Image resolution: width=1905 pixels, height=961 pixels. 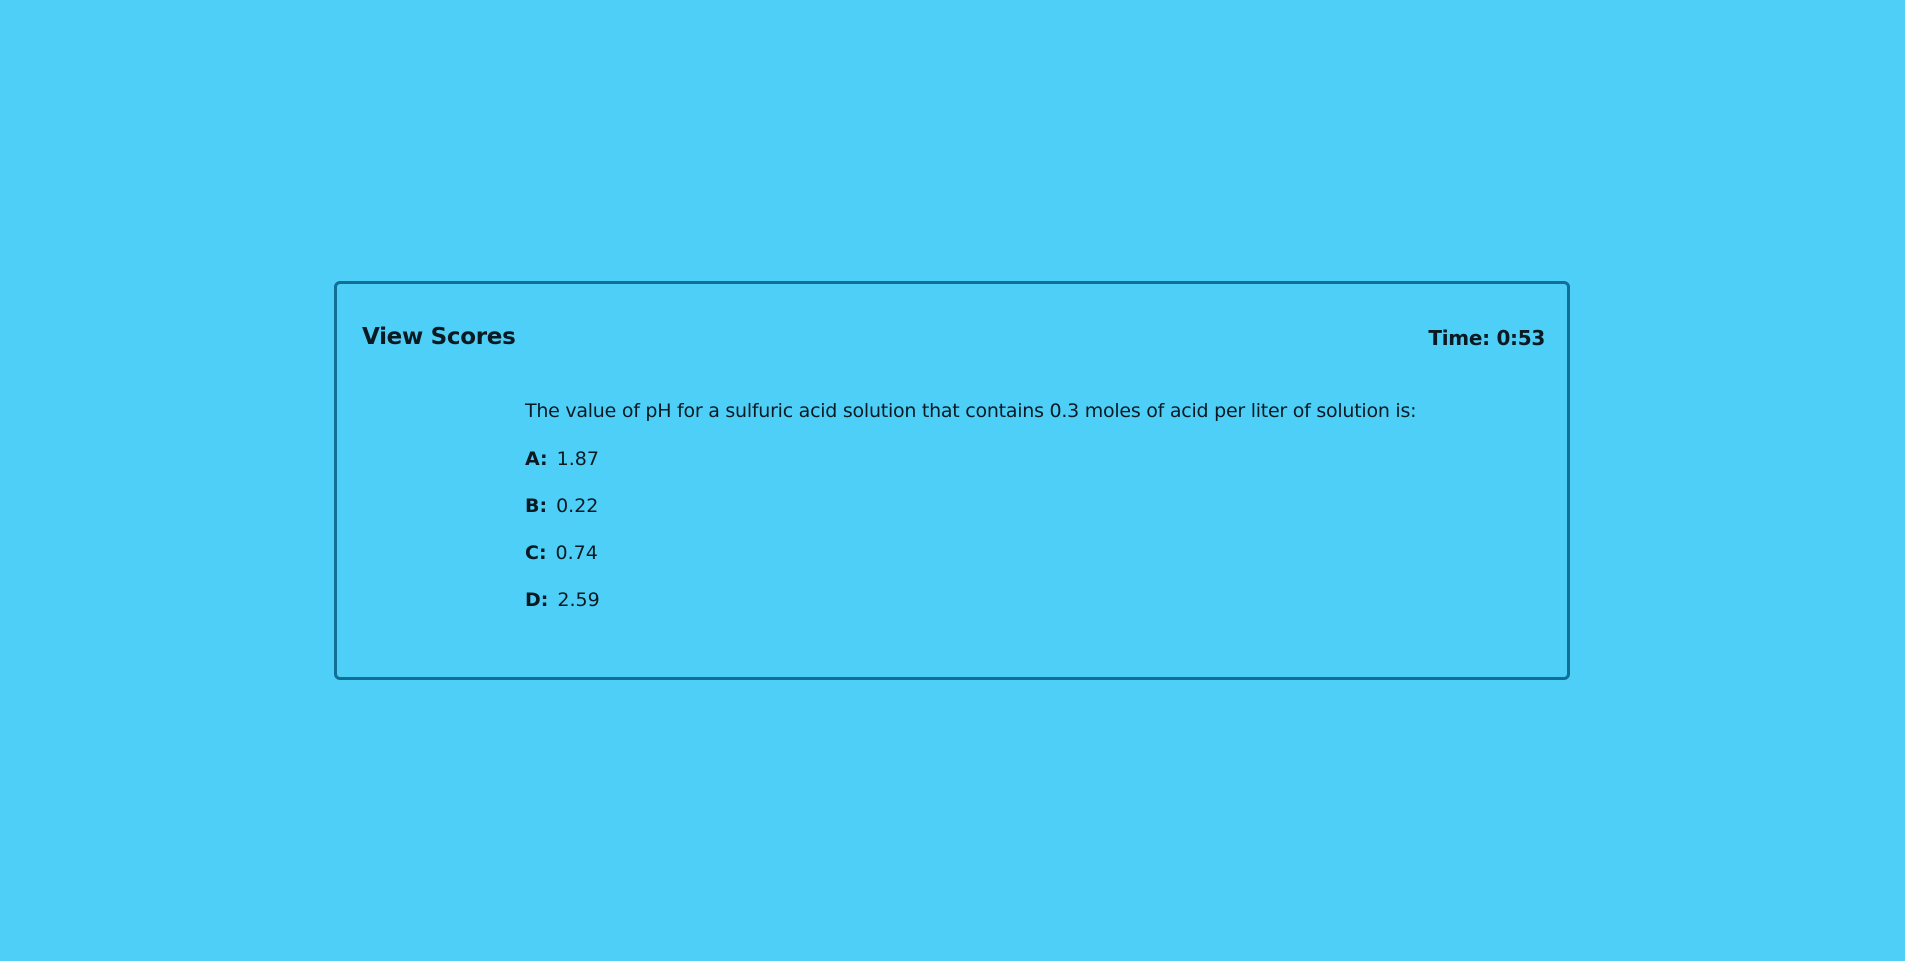 I want to click on answer-option-b: B: 0.22, so click(x=1030, y=520).